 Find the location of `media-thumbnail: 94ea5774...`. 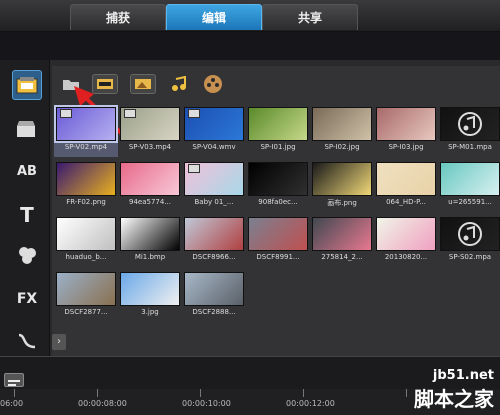

media-thumbnail: 94ea5774... is located at coordinates (150, 187).